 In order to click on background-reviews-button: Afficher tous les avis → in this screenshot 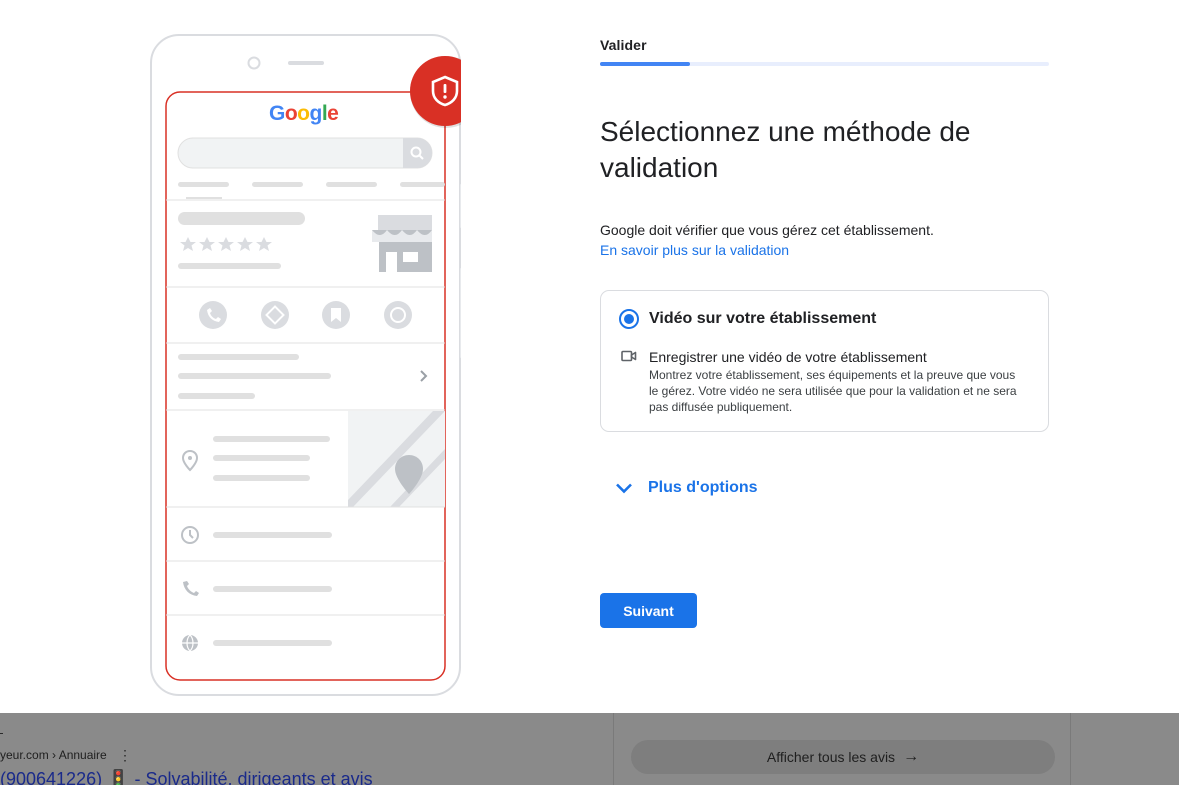, I will do `click(843, 757)`.